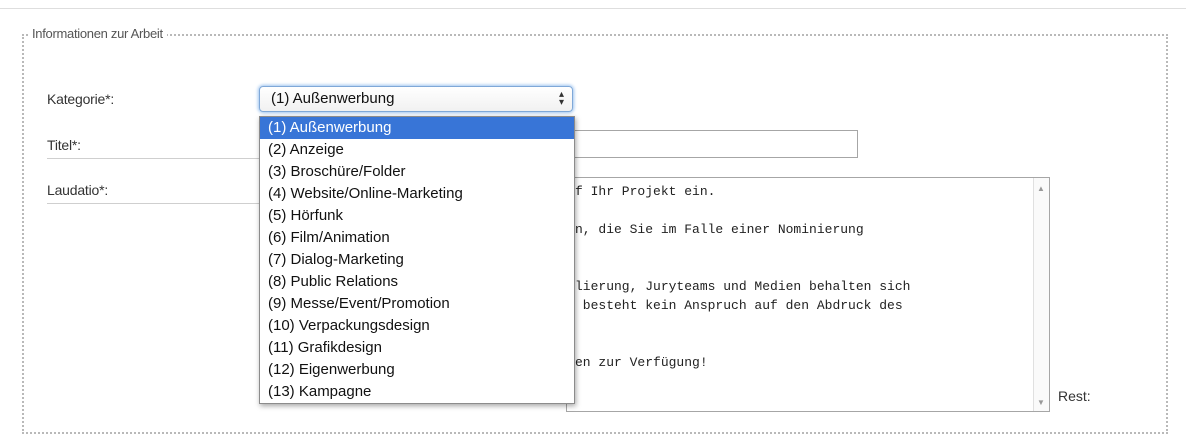 Image resolution: width=1186 pixels, height=434 pixels. What do you see at coordinates (153, 203) in the screenshot?
I see `laudatio-underline` at bounding box center [153, 203].